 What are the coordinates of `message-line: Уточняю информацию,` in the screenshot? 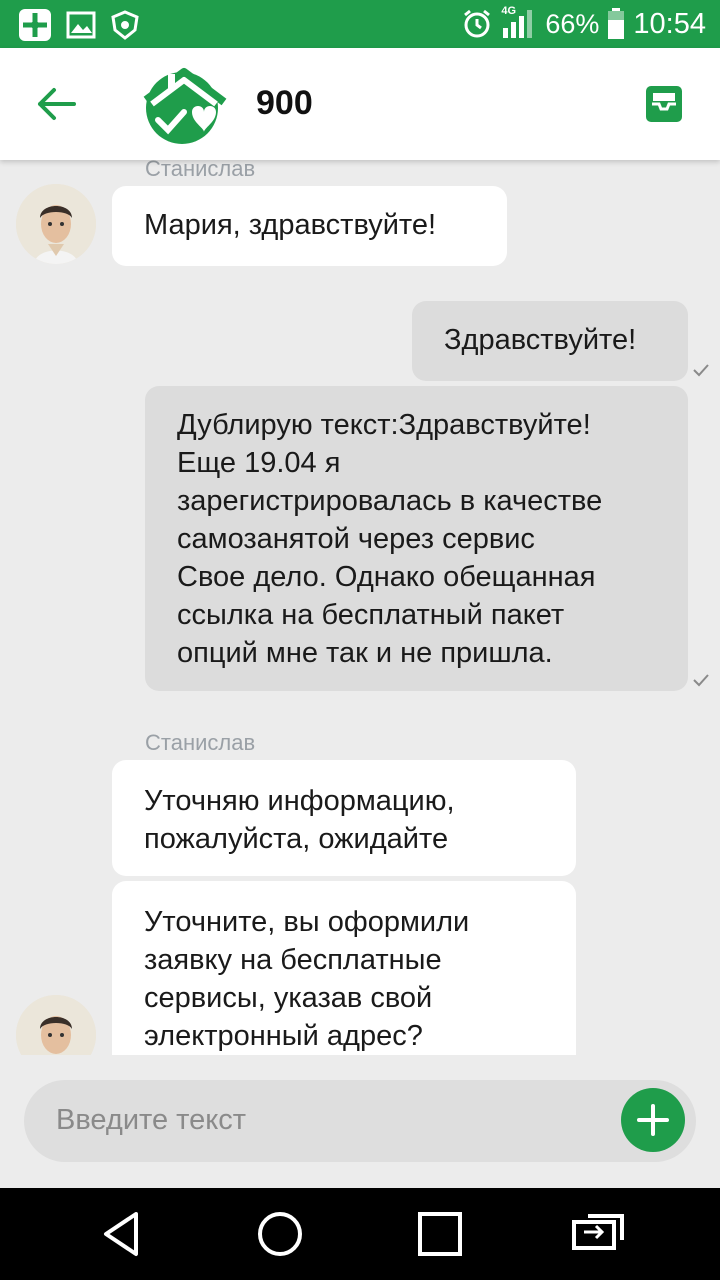 It's located at (299, 801).